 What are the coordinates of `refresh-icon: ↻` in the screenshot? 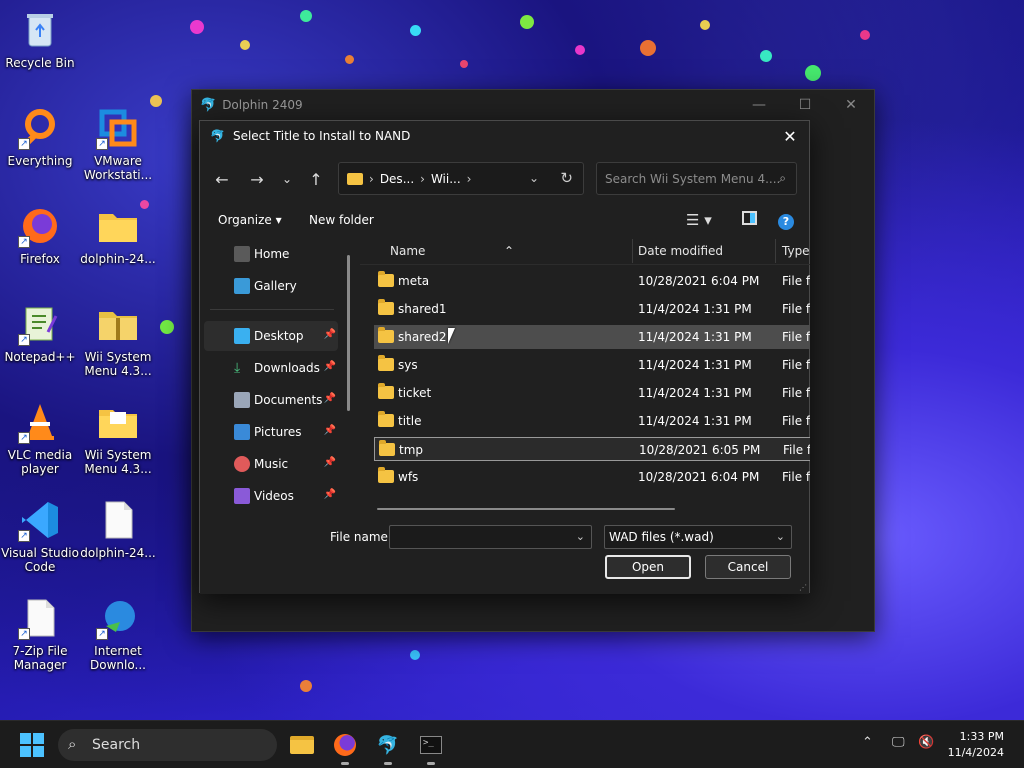 It's located at (566, 178).